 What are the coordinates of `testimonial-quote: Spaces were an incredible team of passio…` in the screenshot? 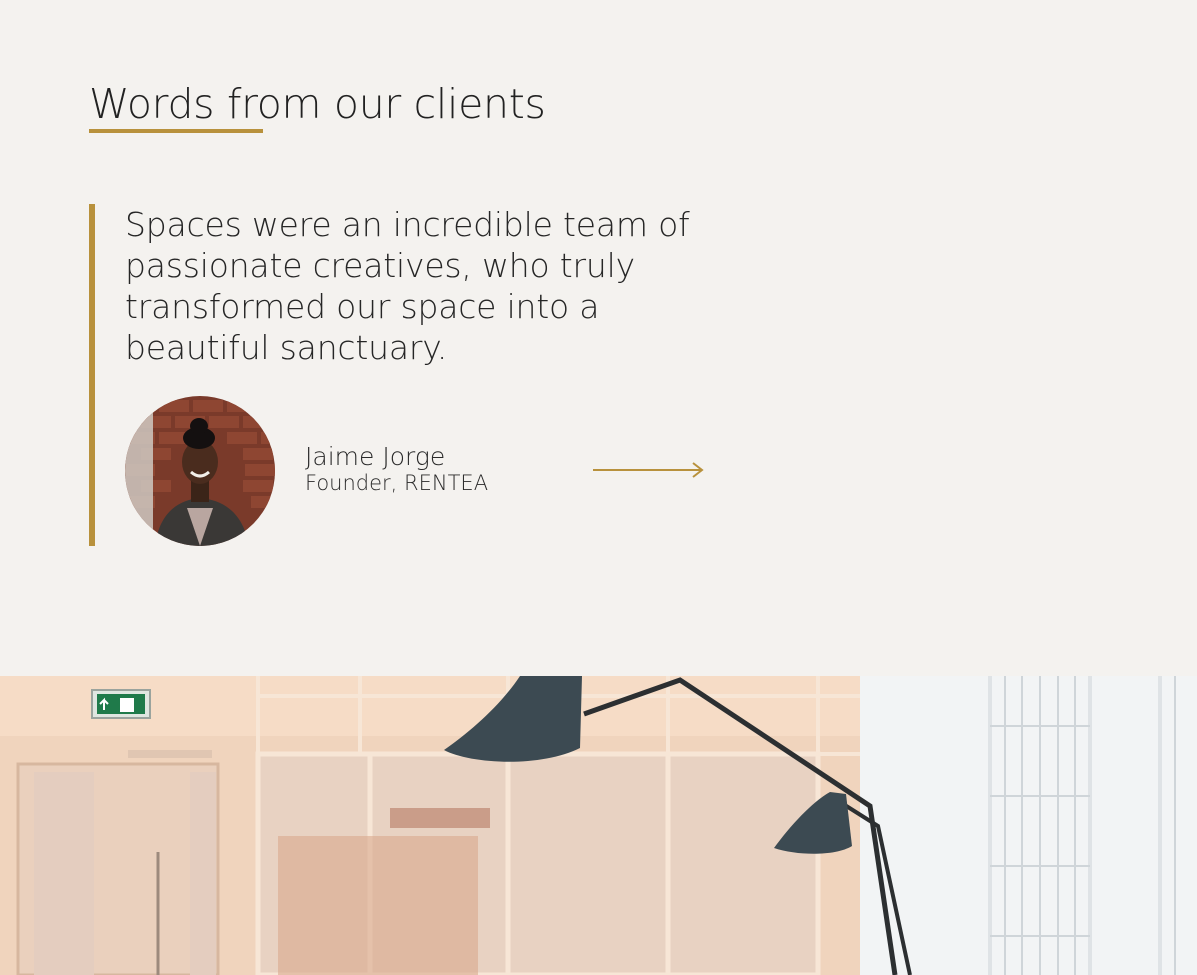 It's located at (407, 286).